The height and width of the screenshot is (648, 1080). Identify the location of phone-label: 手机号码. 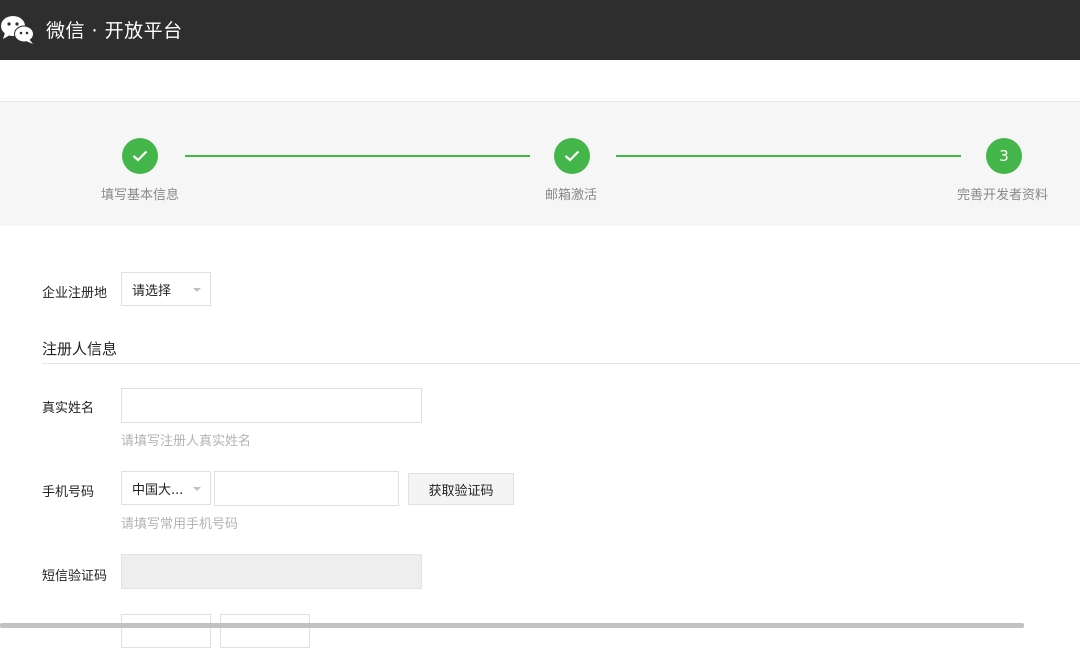
(68, 492).